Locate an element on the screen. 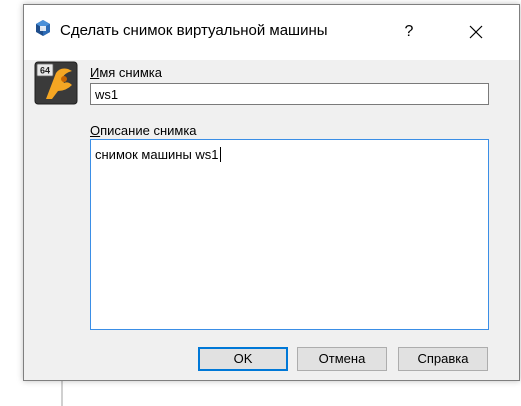 This screenshot has height=406, width=521. os-badge-64: 64 is located at coordinates (45, 71).